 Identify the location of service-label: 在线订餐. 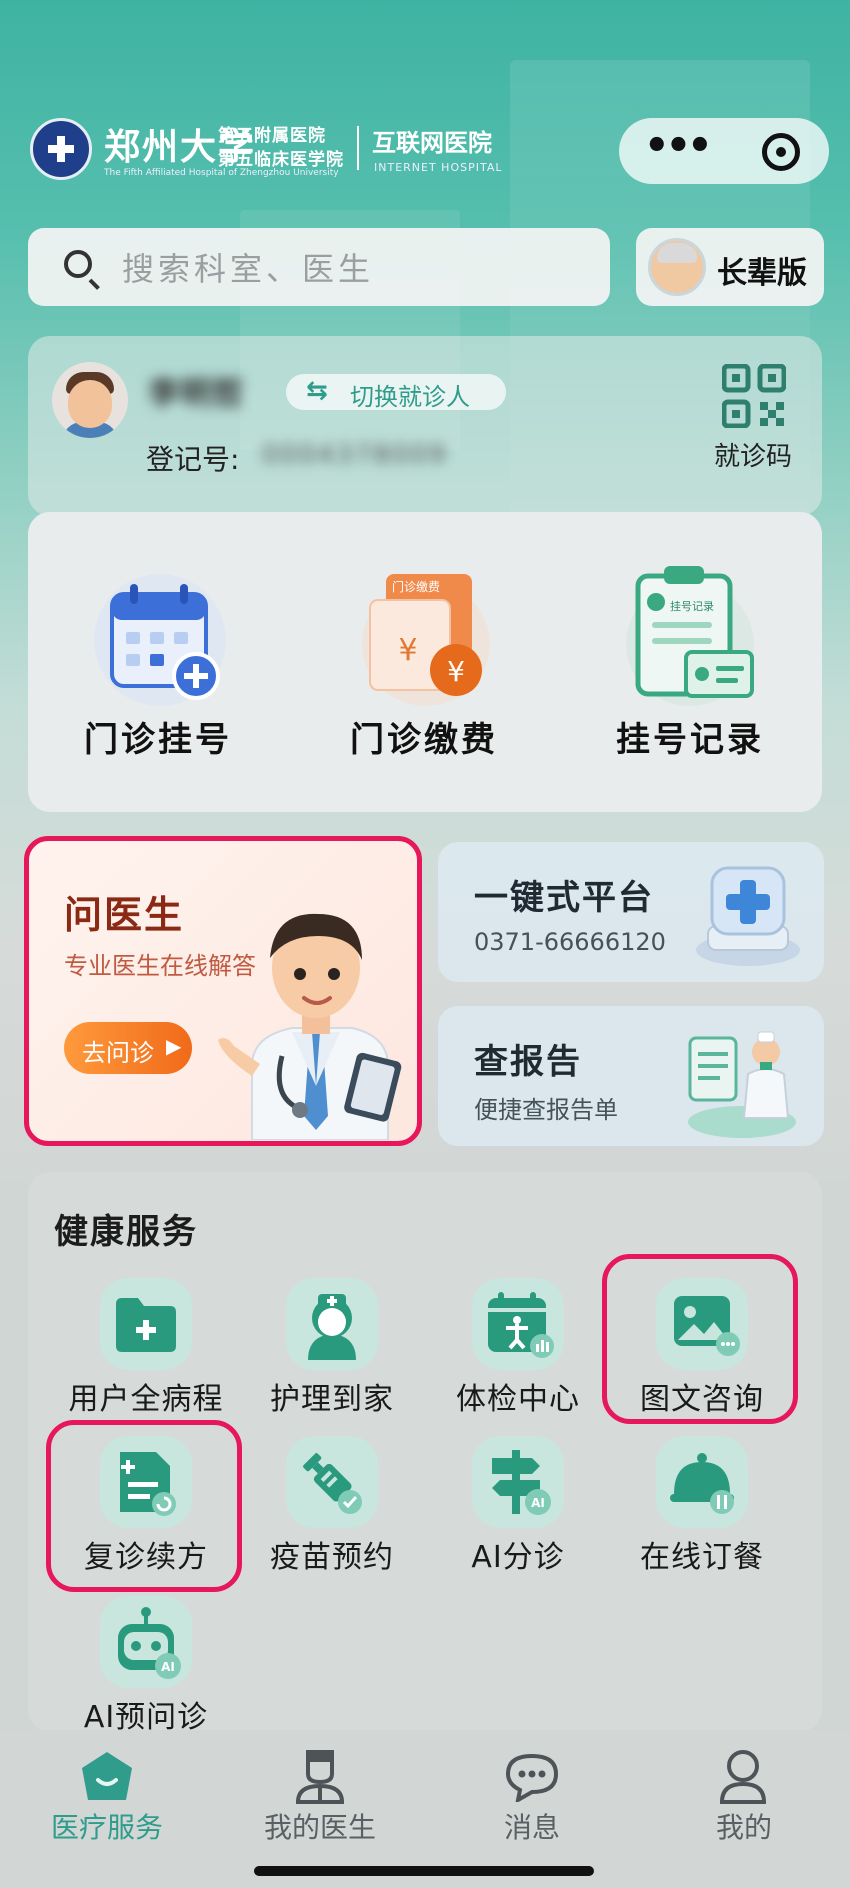
(702, 1554).